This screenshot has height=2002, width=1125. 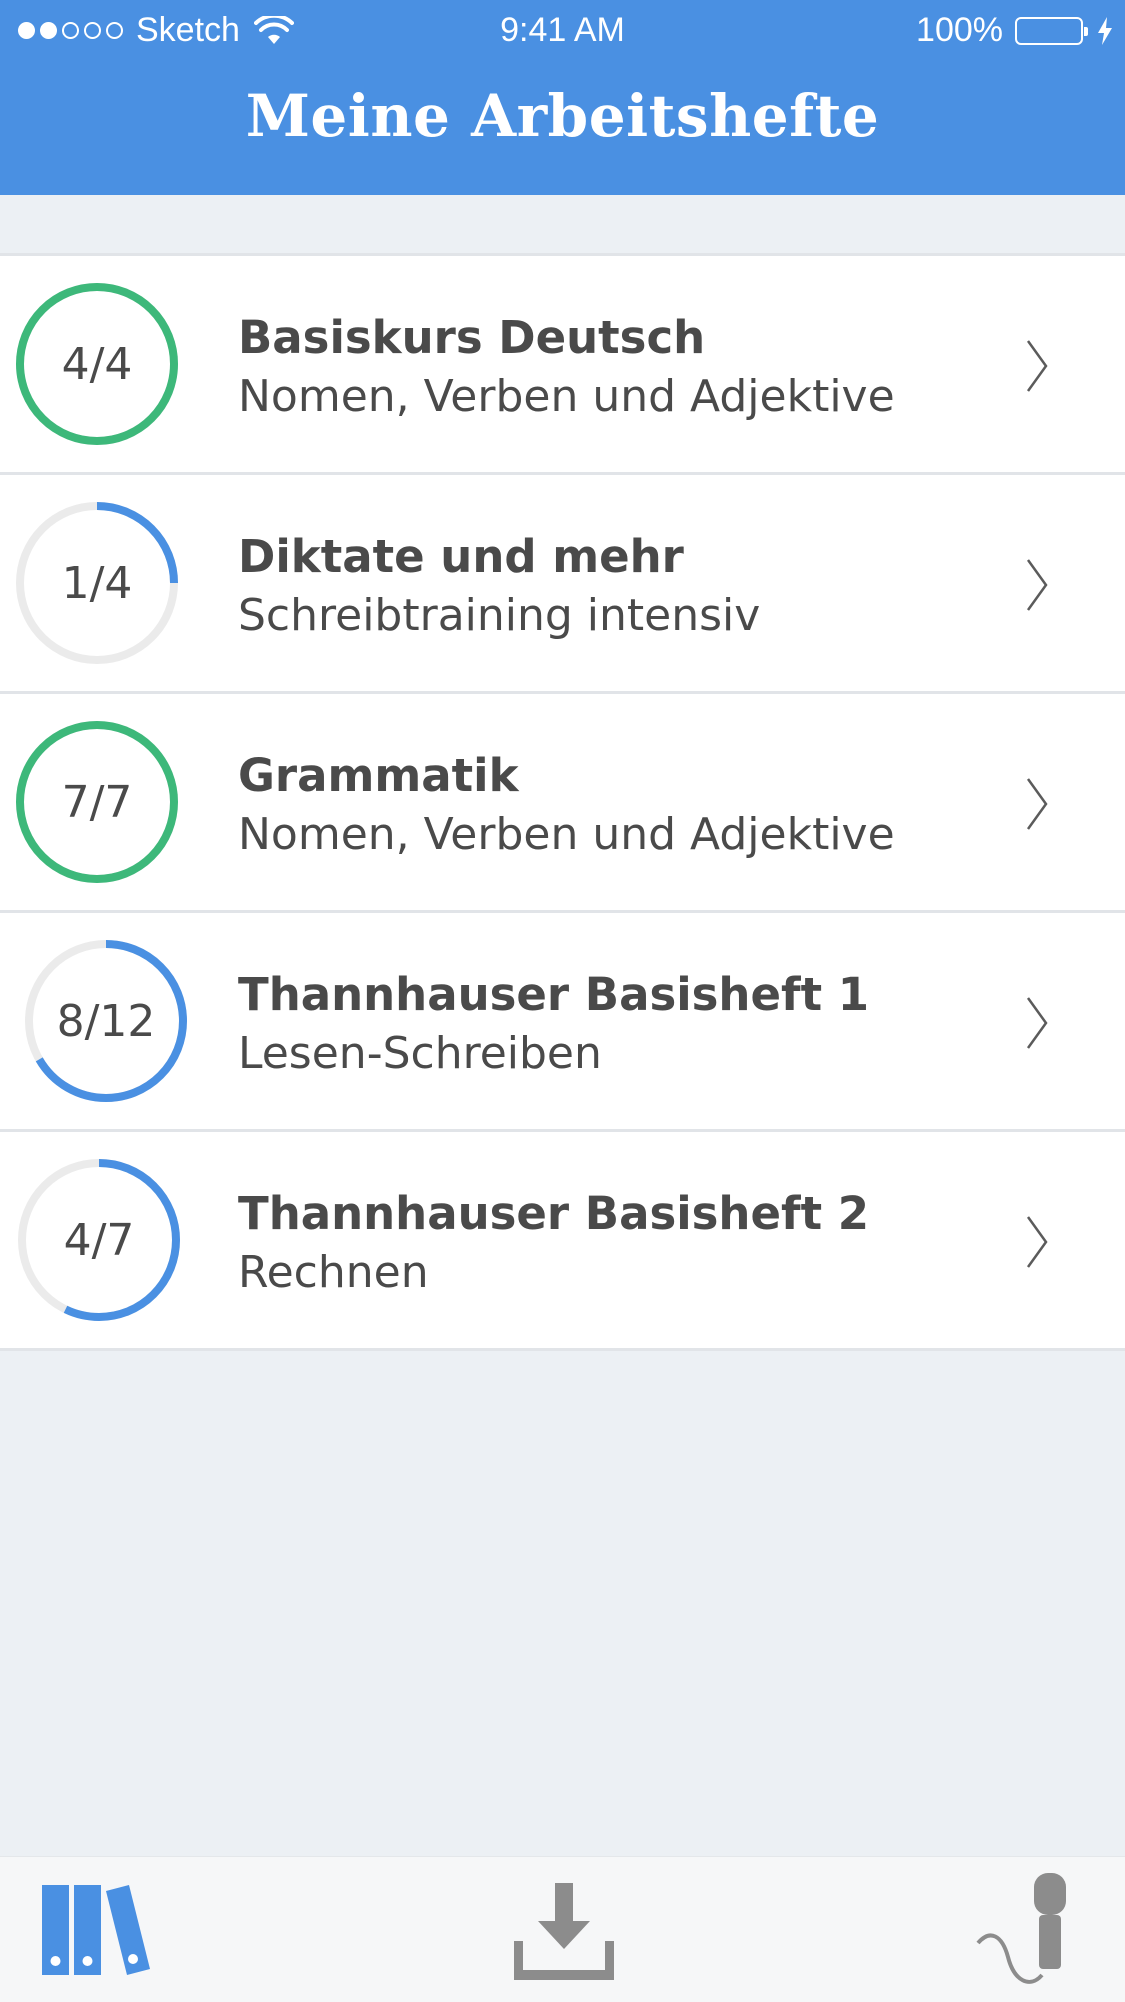 I want to click on progress-count: 7/7, so click(x=97, y=802).